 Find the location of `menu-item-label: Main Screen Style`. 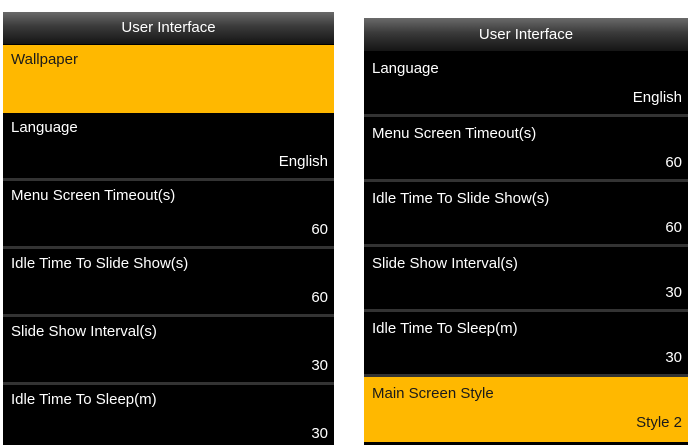

menu-item-label: Main Screen Style is located at coordinates (433, 393).